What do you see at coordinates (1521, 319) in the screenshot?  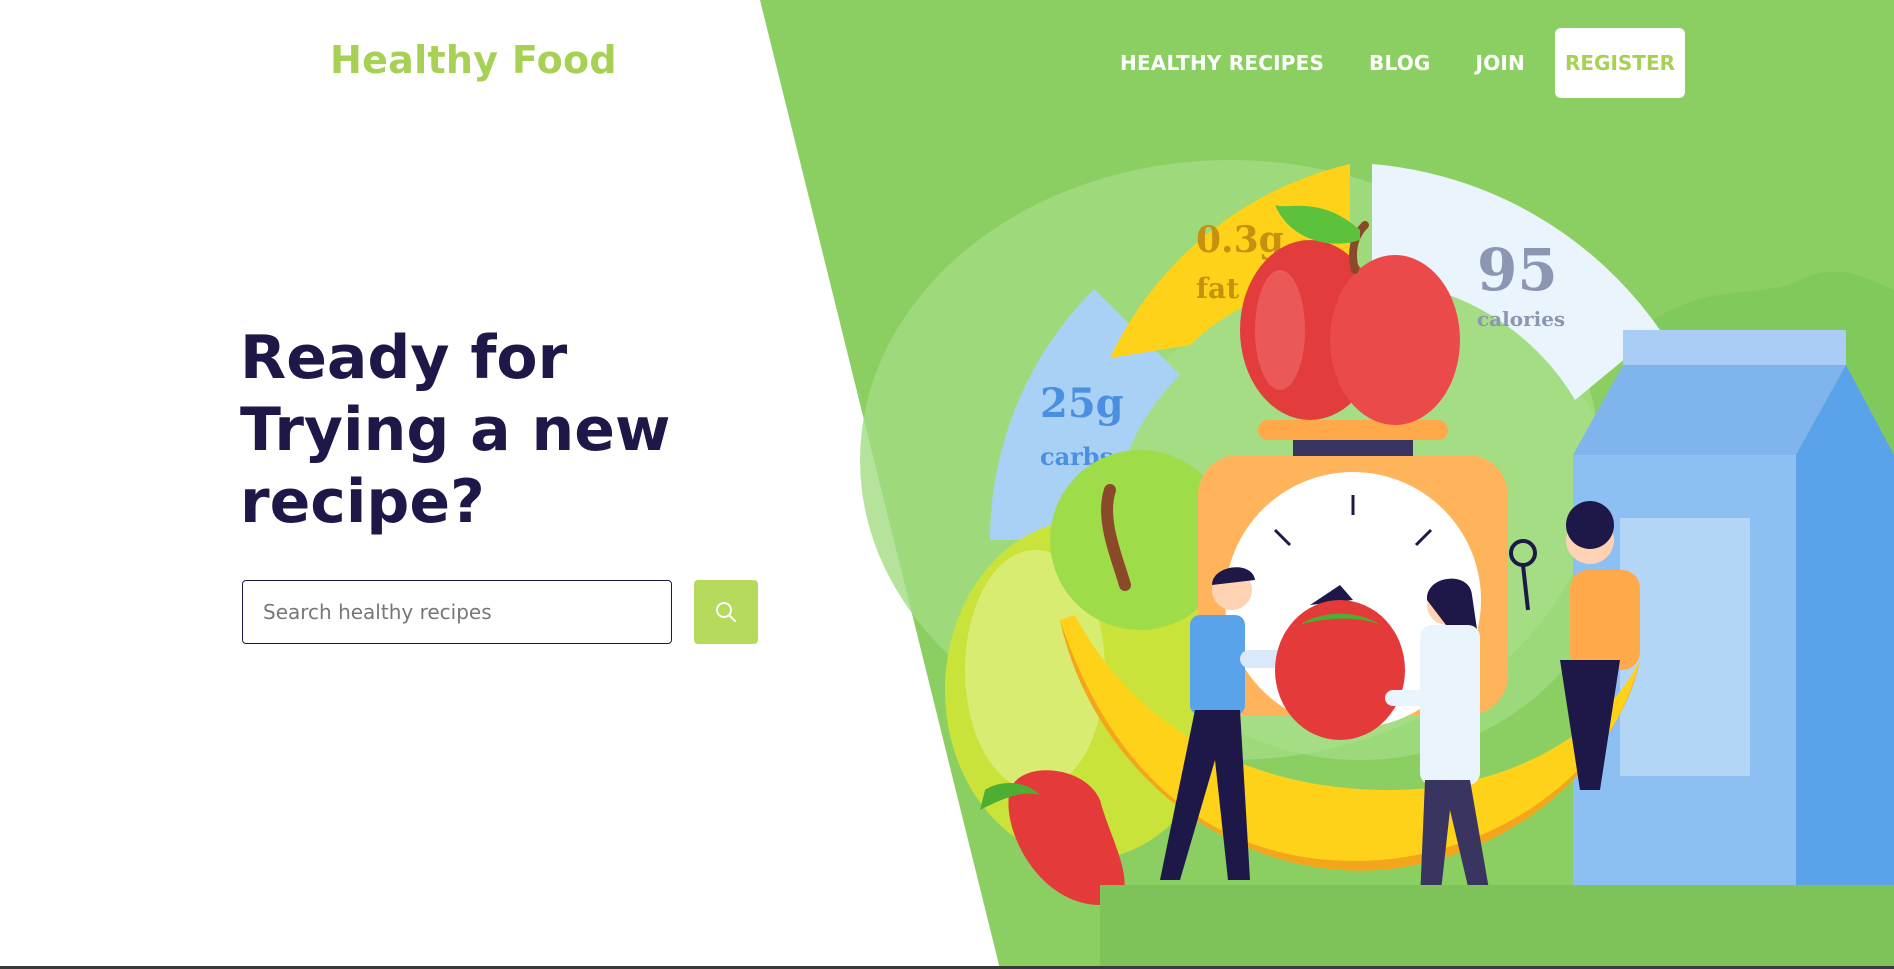 I see `calories-label: calories` at bounding box center [1521, 319].